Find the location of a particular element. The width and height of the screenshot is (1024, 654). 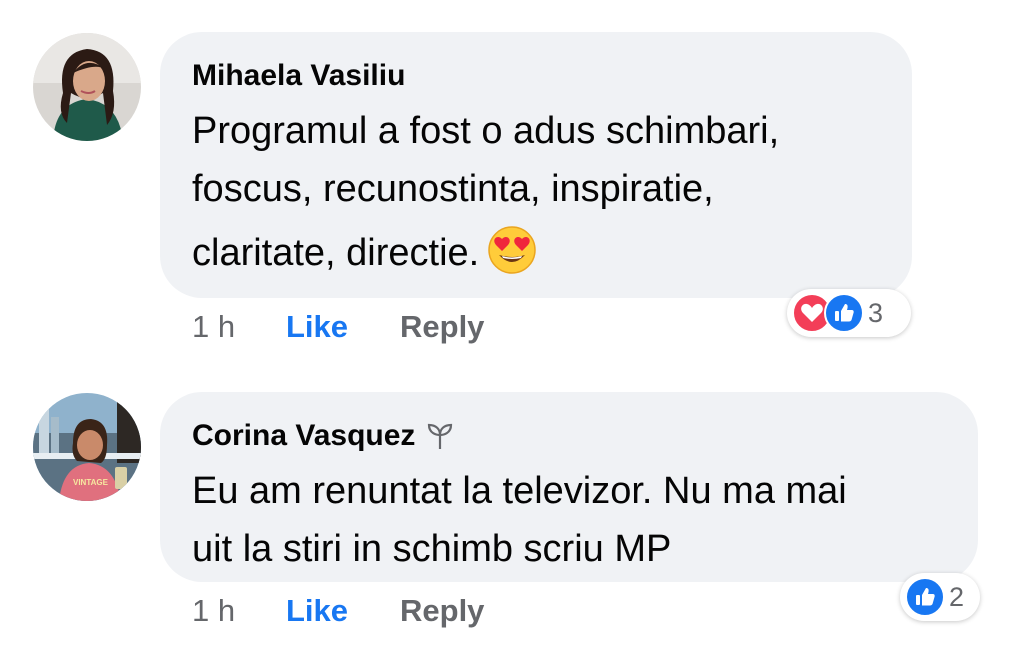

avatar-corina: VINTAGE is located at coordinates (87, 447).